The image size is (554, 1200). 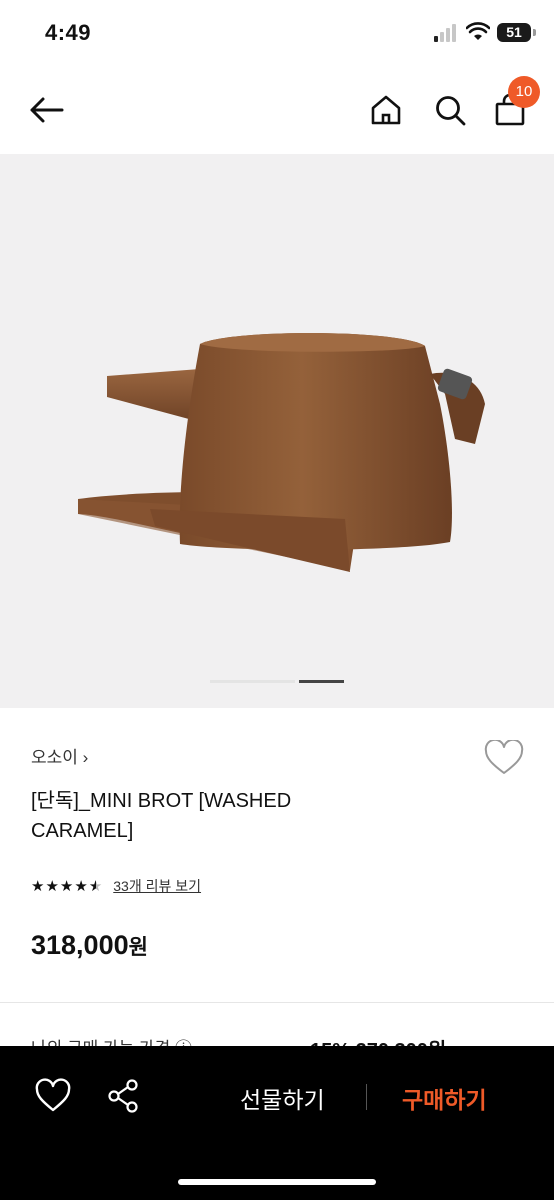 What do you see at coordinates (277, 1123) in the screenshot?
I see `bottom-action-bar: 선물하기 구매하기` at bounding box center [277, 1123].